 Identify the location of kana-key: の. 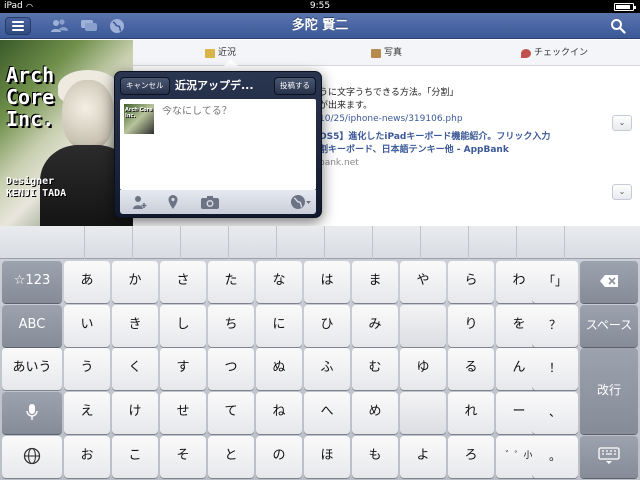
(279, 457).